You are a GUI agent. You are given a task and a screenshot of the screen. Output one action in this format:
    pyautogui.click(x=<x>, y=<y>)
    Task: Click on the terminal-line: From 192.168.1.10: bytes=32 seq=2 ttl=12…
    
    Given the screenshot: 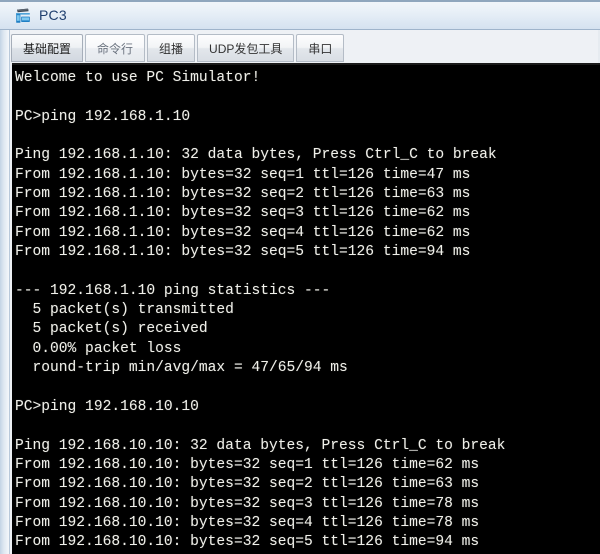 What is the action you would take?
    pyautogui.click(x=243, y=194)
    